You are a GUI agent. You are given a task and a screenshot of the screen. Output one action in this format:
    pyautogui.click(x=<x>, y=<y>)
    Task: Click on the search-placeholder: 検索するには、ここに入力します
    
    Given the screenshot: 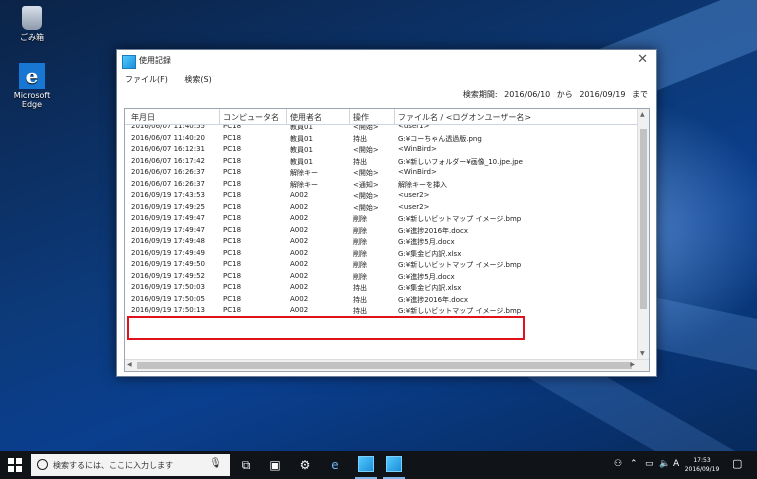 What is the action you would take?
    pyautogui.click(x=113, y=465)
    